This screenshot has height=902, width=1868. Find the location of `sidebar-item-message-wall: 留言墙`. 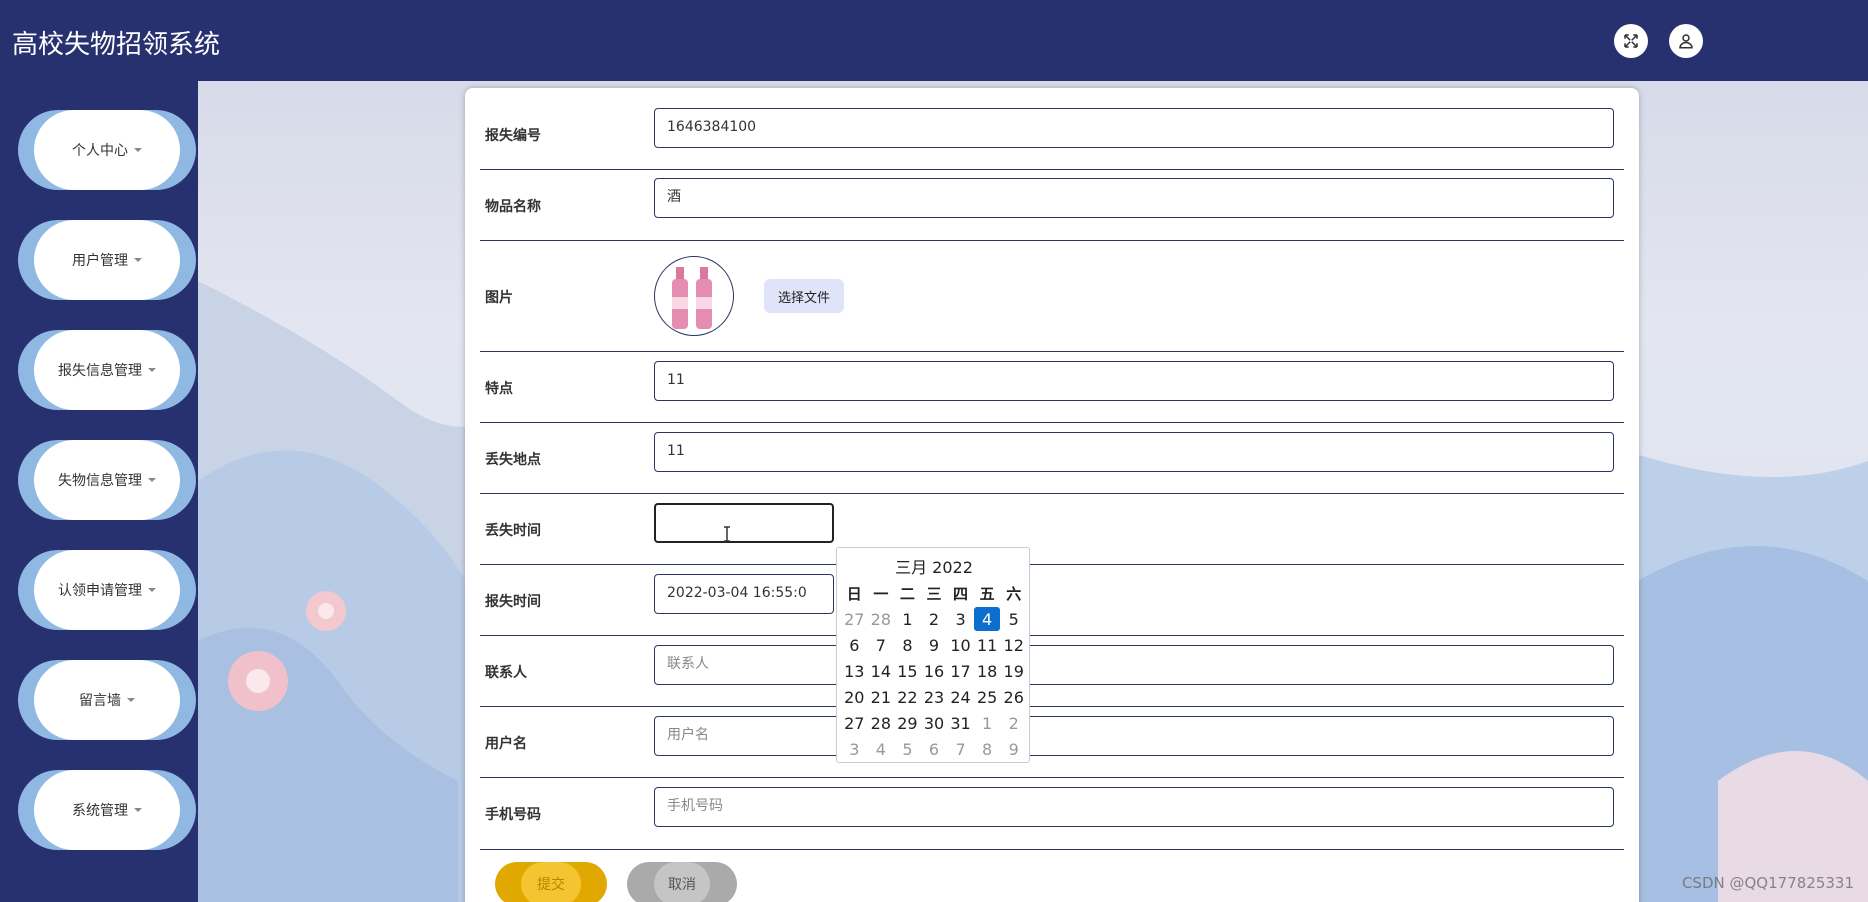

sidebar-item-message-wall: 留言墙 is located at coordinates (107, 700).